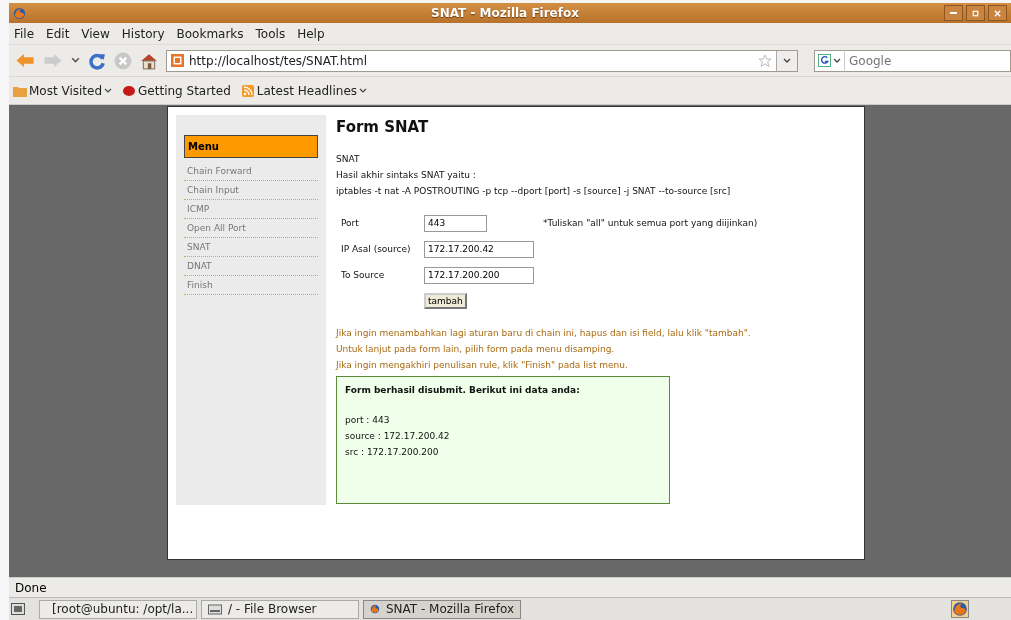  What do you see at coordinates (18, 609) in the screenshot?
I see `show-desktop-icon` at bounding box center [18, 609].